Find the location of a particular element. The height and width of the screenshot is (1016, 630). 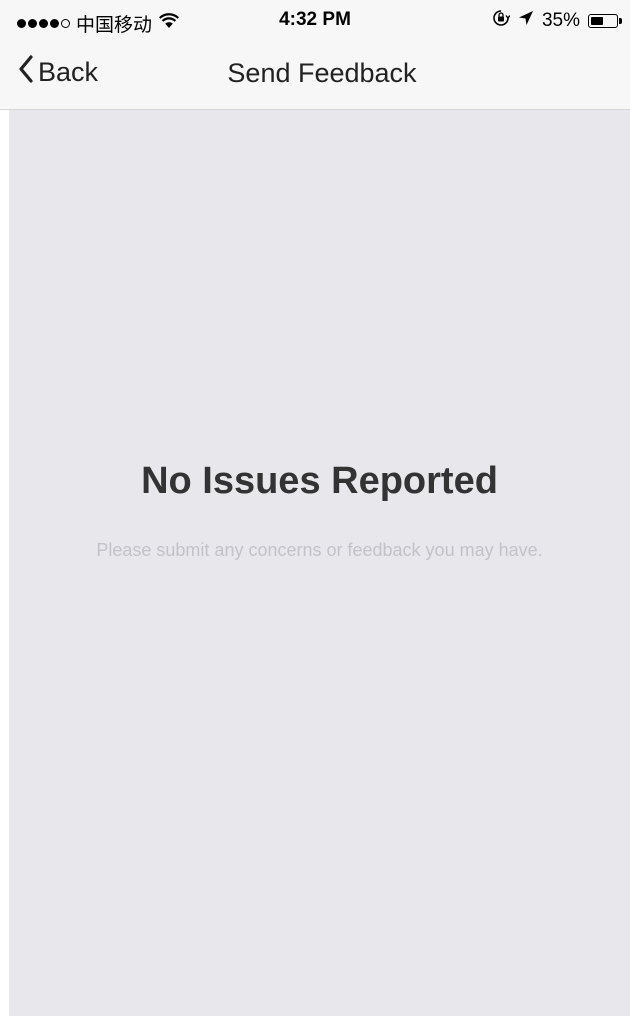

orientation-lock-icon is located at coordinates (501, 21).